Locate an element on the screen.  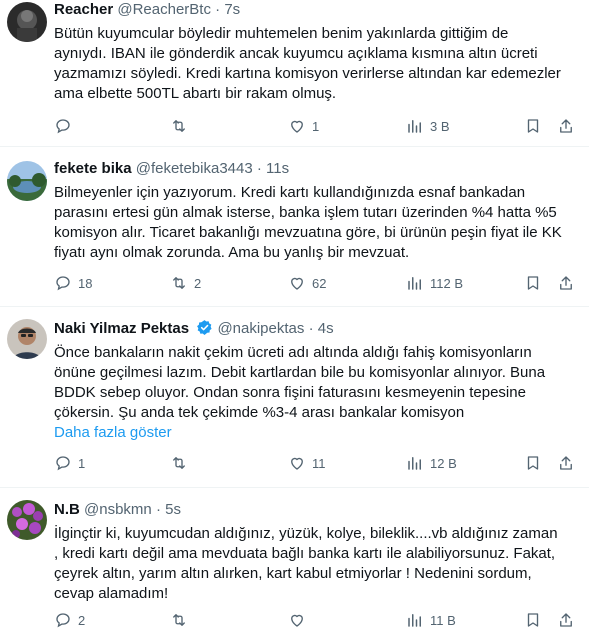
views-count: 3 B is located at coordinates (440, 126).